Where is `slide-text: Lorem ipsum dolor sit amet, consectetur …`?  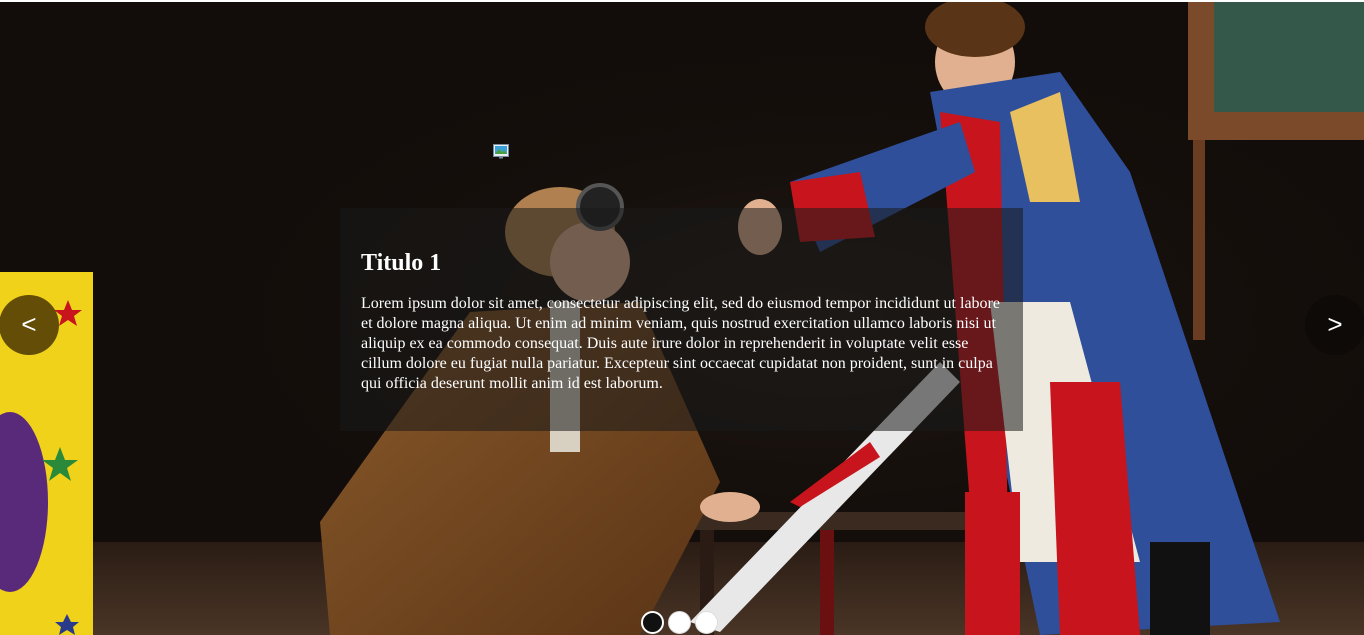 slide-text: Lorem ipsum dolor sit amet, consectetur … is located at coordinates (680, 343).